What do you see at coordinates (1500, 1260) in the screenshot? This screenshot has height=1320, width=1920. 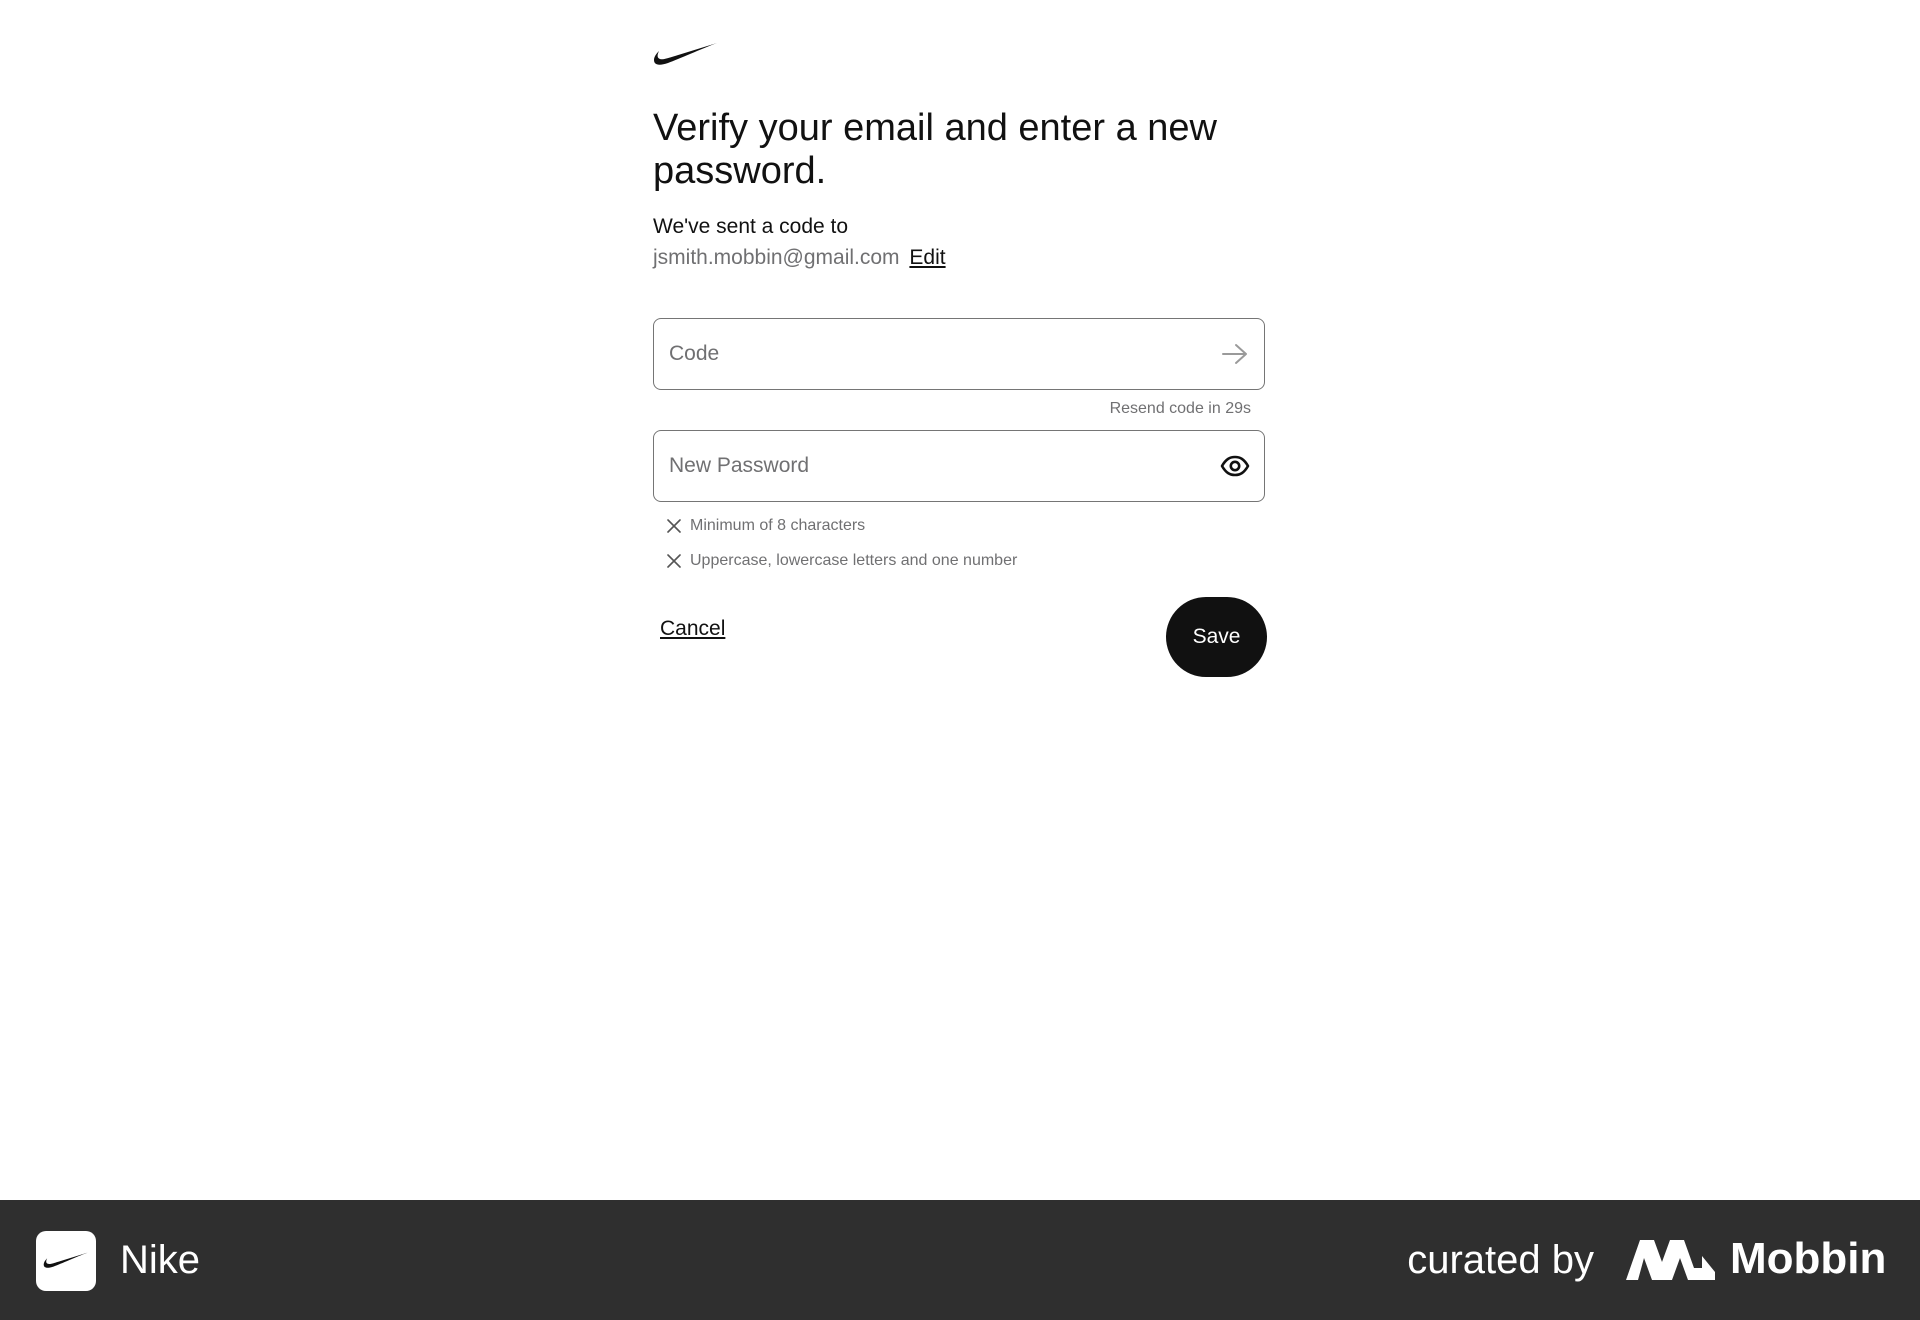 I see `curated-by-label: curated by` at bounding box center [1500, 1260].